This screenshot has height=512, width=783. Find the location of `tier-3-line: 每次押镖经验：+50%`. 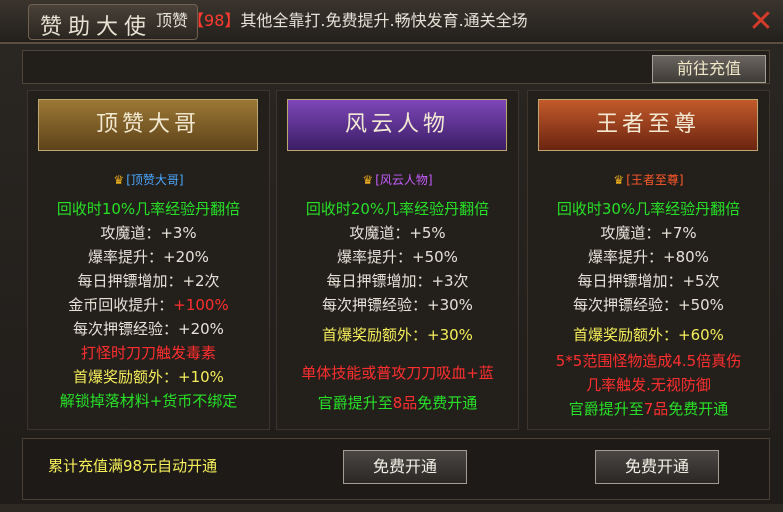

tier-3-line: 每次押镖经验：+50% is located at coordinates (648, 305).